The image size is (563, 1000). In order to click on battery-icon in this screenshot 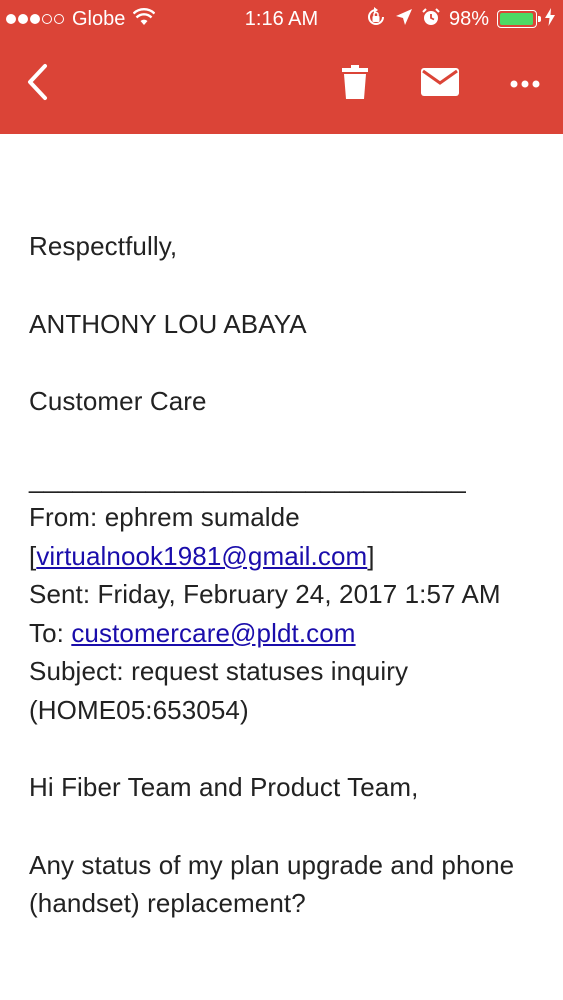, I will do `click(519, 19)`.